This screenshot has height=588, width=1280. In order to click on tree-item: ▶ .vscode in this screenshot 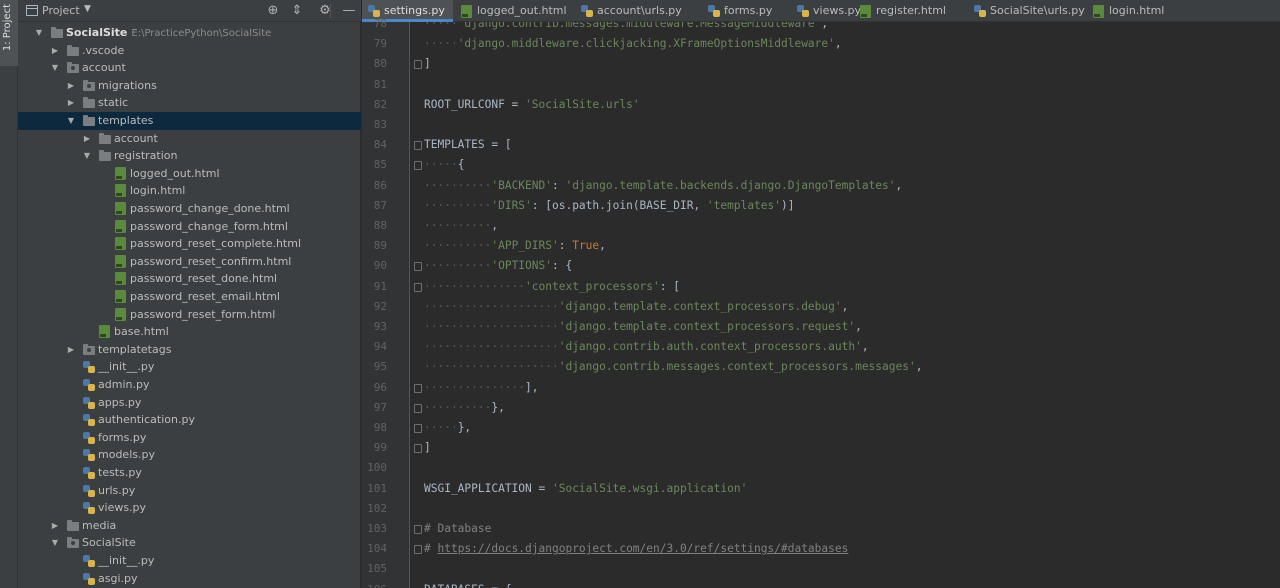, I will do `click(189, 51)`.